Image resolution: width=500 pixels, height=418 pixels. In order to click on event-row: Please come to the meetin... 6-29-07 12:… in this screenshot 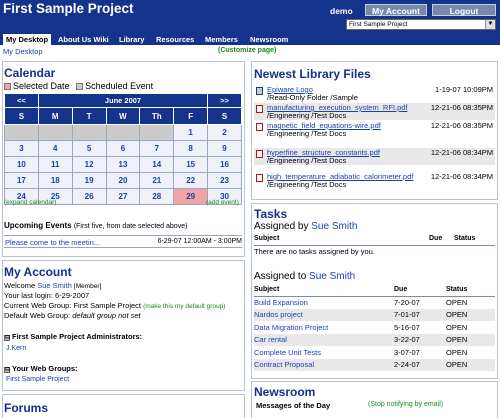, I will do `click(123, 241)`.